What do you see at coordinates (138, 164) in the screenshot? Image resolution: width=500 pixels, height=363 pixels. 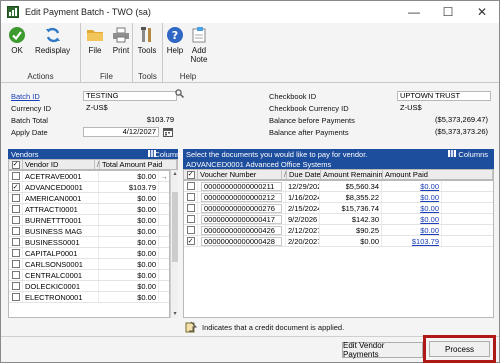 I see `total-amount-column-header: Total Amount Paid` at bounding box center [138, 164].